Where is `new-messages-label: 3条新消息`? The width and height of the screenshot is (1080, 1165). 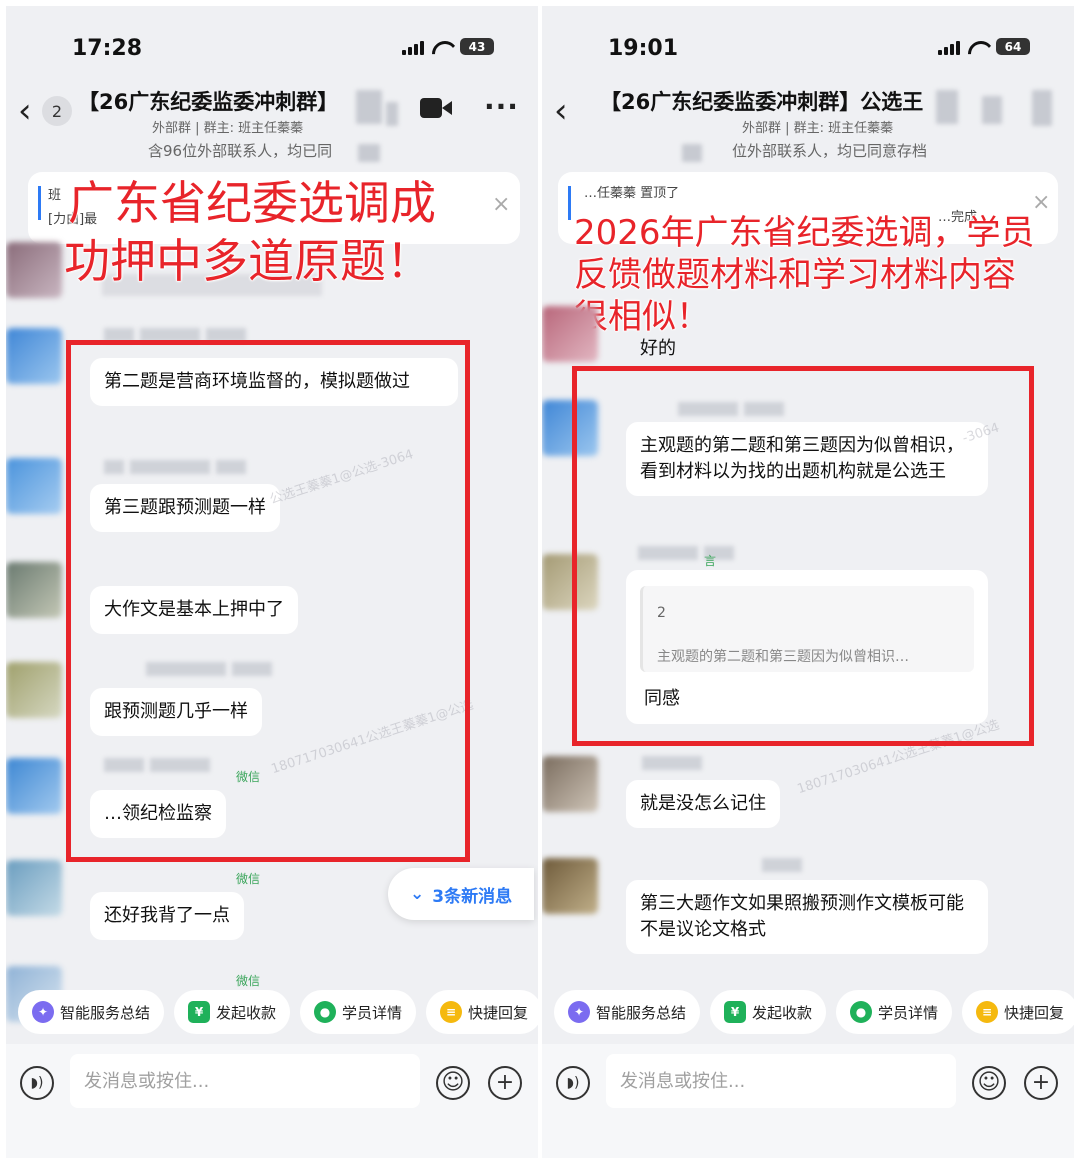 new-messages-label: 3条新消息 is located at coordinates (472, 896).